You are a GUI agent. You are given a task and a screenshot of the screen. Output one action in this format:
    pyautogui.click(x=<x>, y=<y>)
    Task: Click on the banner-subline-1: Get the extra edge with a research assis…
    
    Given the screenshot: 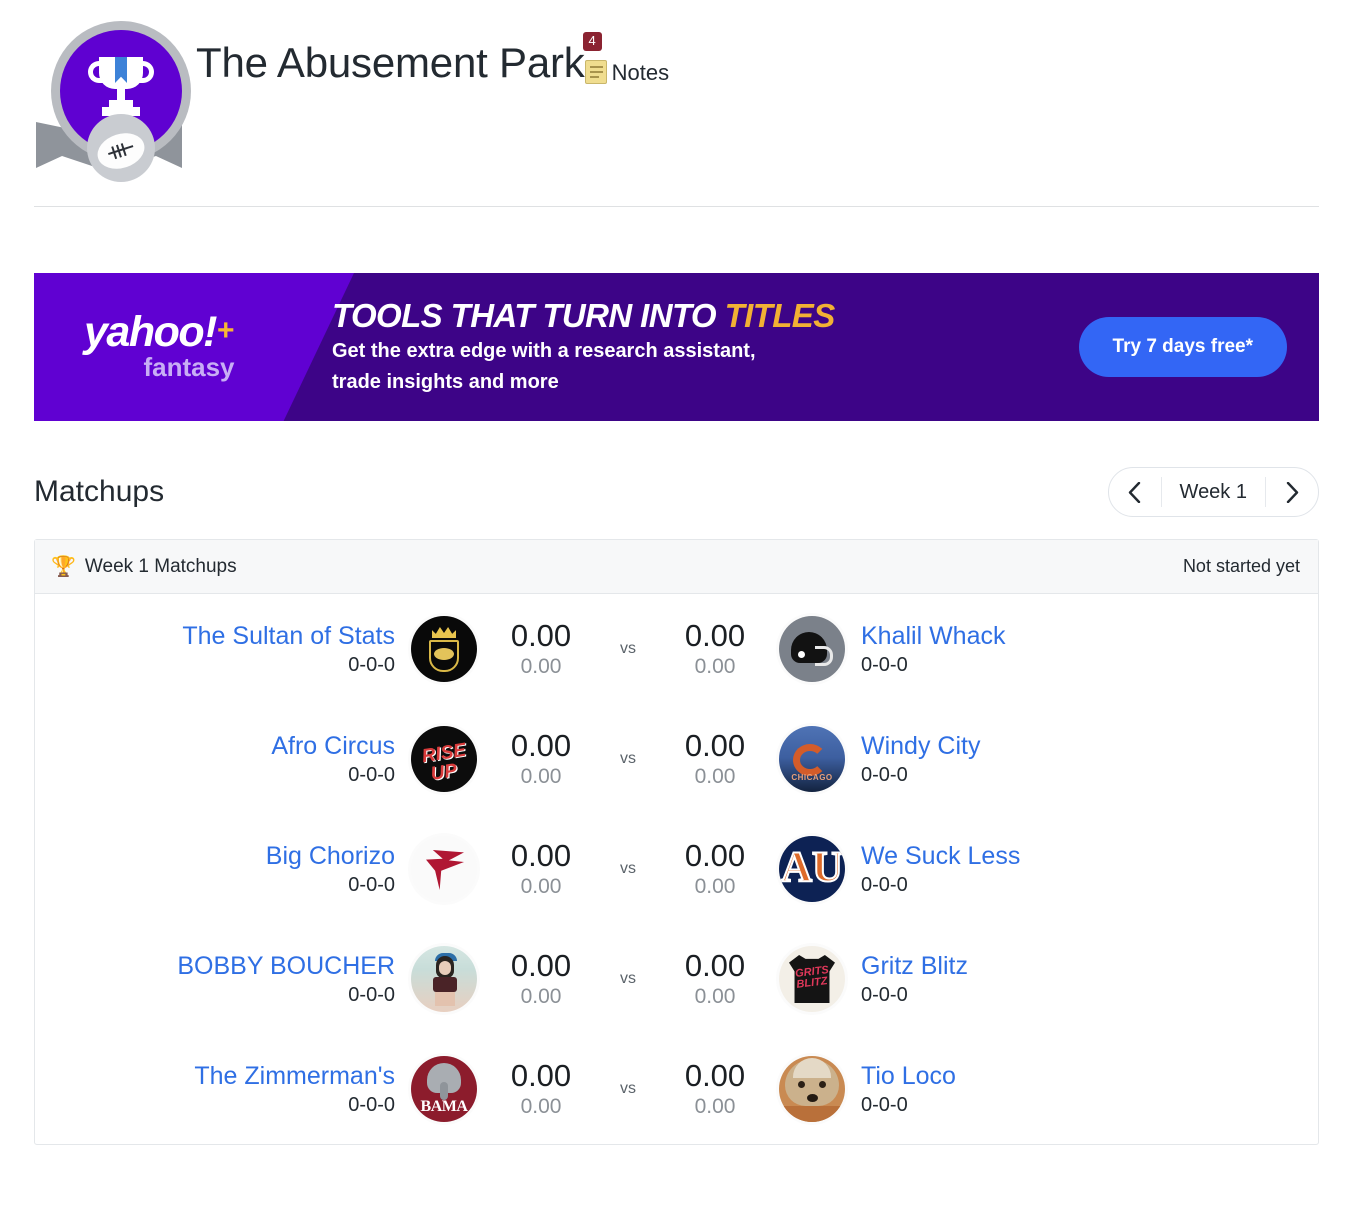 What is the action you would take?
    pyautogui.click(x=544, y=351)
    